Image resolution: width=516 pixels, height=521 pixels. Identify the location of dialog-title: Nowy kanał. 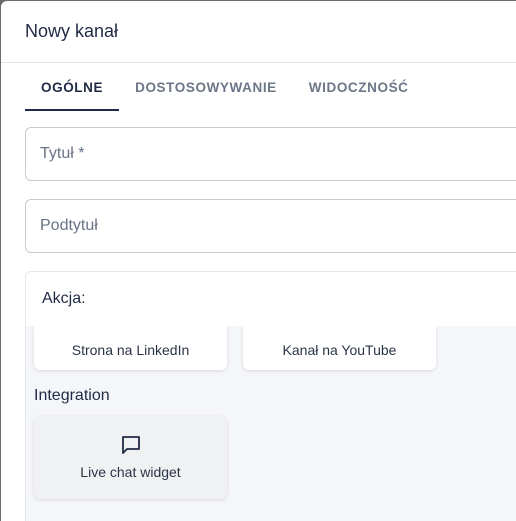
(72, 31).